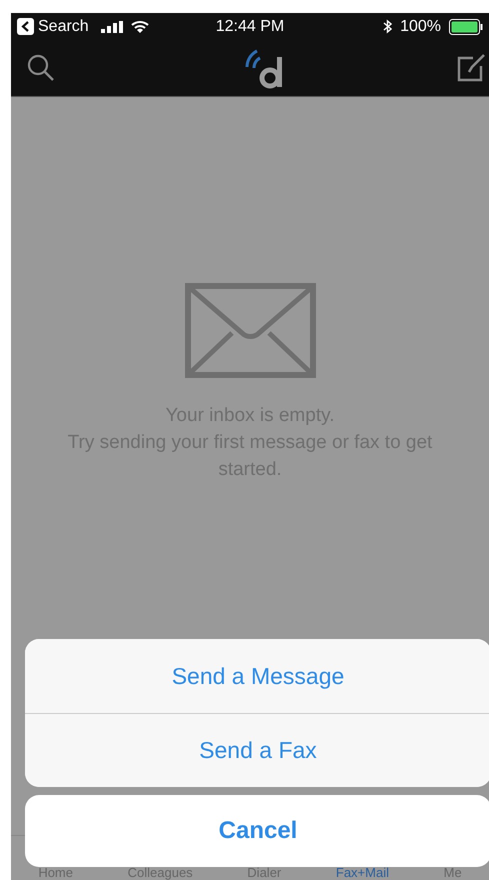 This screenshot has width=489, height=880. I want to click on status-time: 12:44 PM, so click(250, 26).